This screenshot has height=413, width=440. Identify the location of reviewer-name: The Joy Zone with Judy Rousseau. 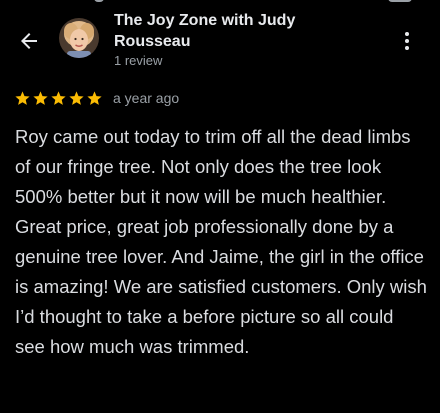
(239, 31).